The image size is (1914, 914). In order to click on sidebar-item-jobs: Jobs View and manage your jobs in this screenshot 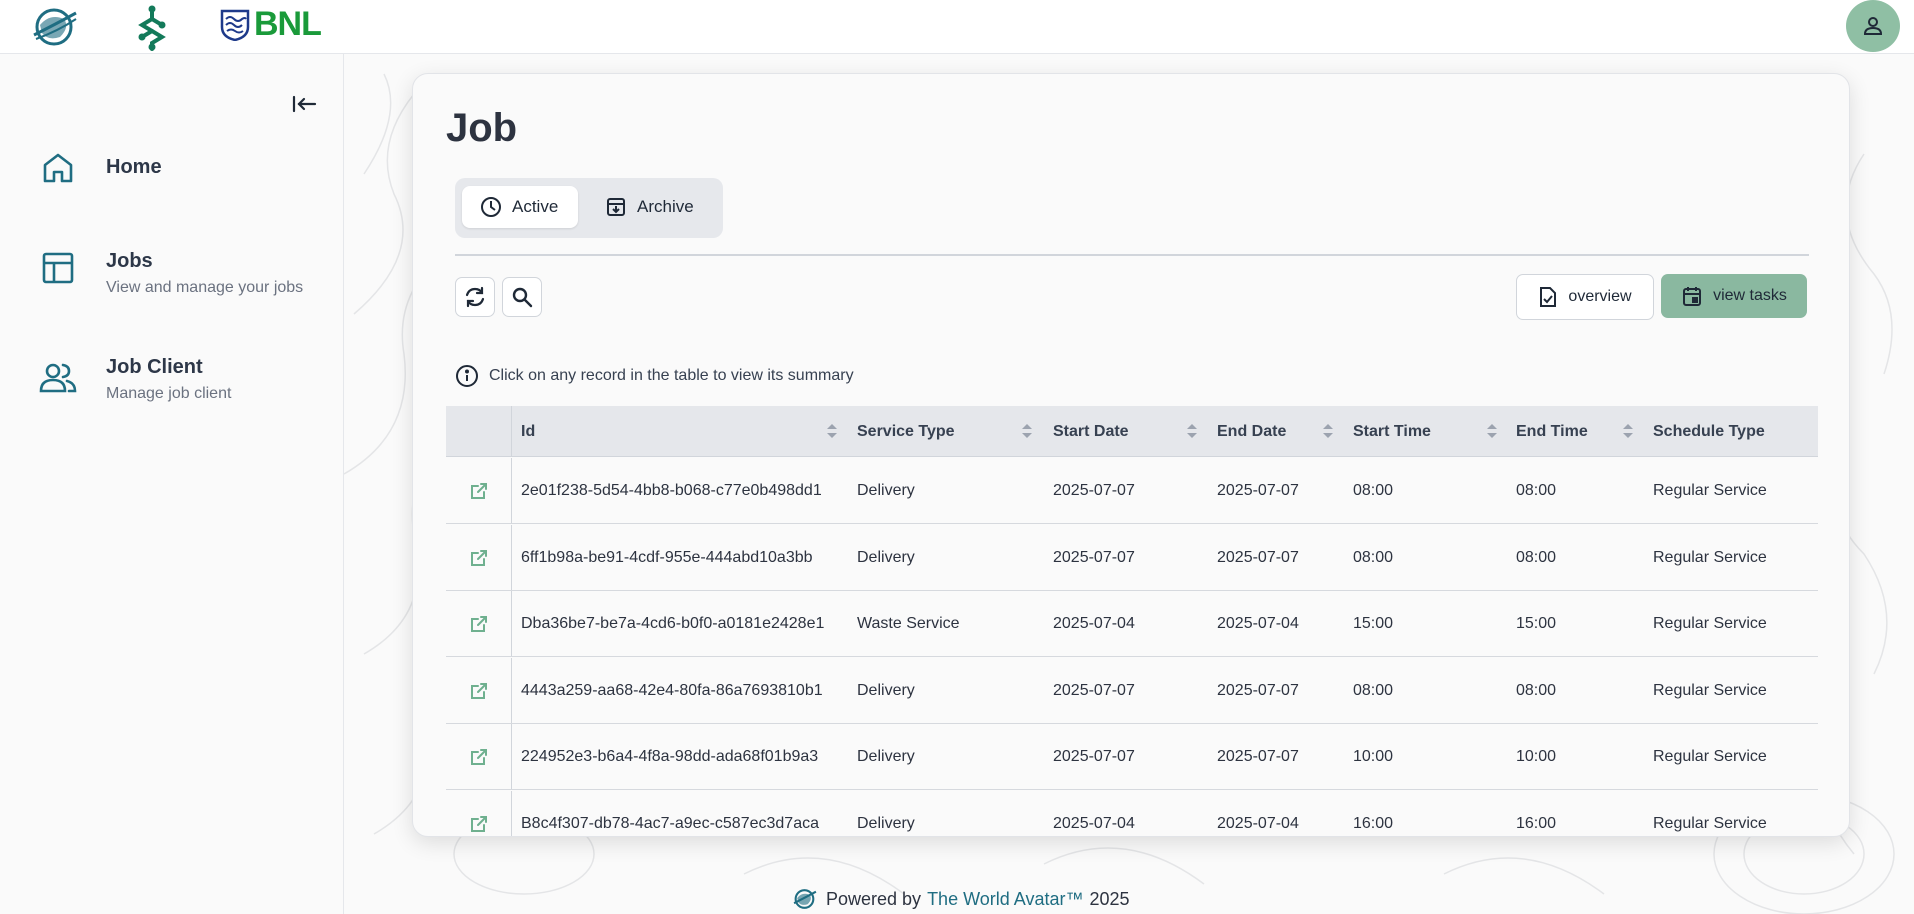, I will do `click(169, 271)`.